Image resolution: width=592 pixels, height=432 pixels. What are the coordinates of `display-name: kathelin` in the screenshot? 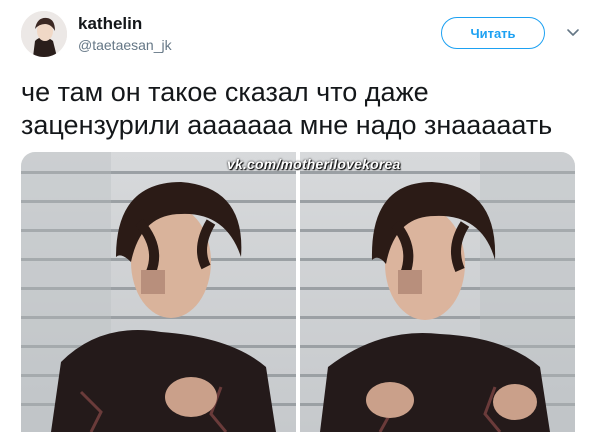 It's located at (110, 24).